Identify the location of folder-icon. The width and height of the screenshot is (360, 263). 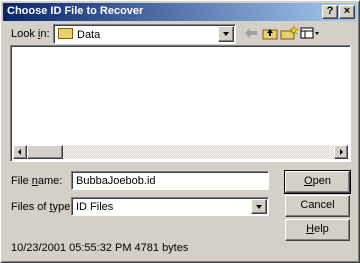
(65, 33).